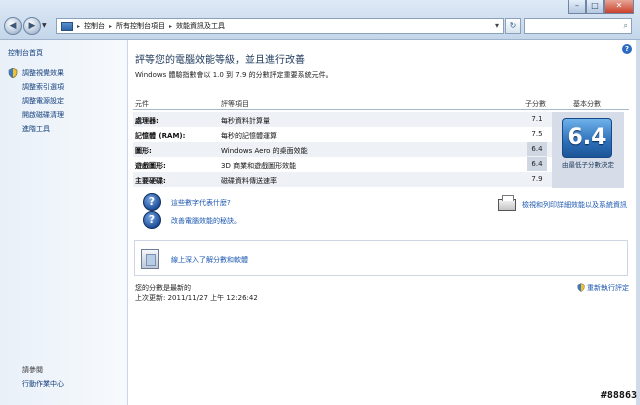 The width and height of the screenshot is (640, 405). I want to click on sidebar-item-power: 調整電源設定, so click(43, 101).